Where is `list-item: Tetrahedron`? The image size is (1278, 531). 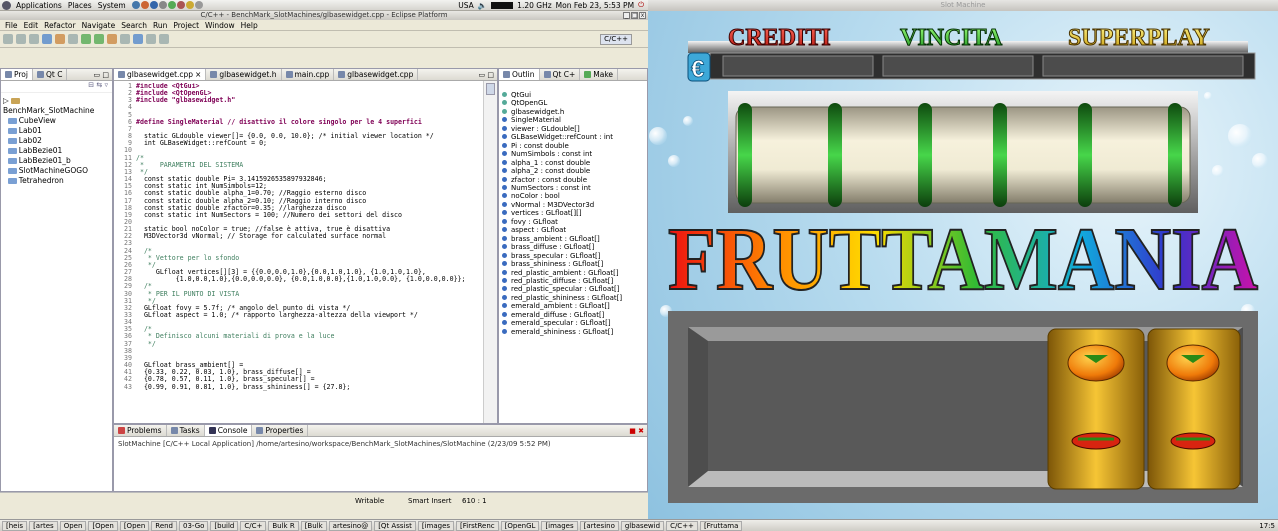
list-item: Tetrahedron is located at coordinates (56, 181).